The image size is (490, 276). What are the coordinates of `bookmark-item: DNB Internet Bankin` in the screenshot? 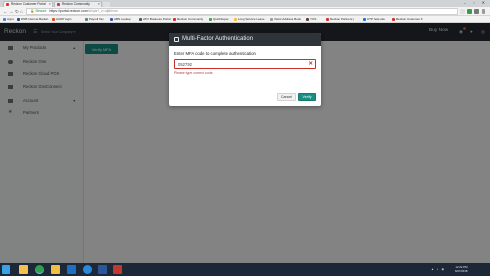 It's located at (32, 19).